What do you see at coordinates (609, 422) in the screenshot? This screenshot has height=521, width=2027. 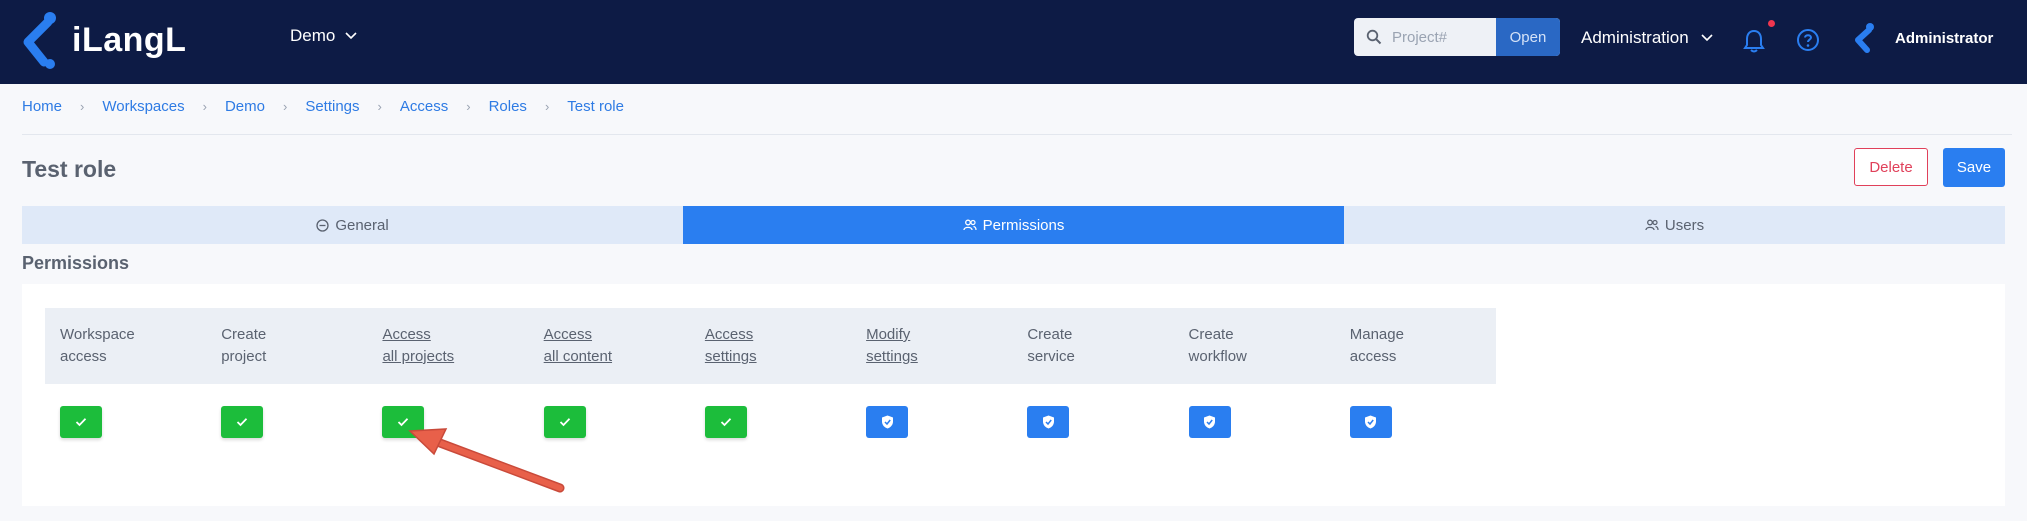 I see `permission-cell-access-all-content` at bounding box center [609, 422].